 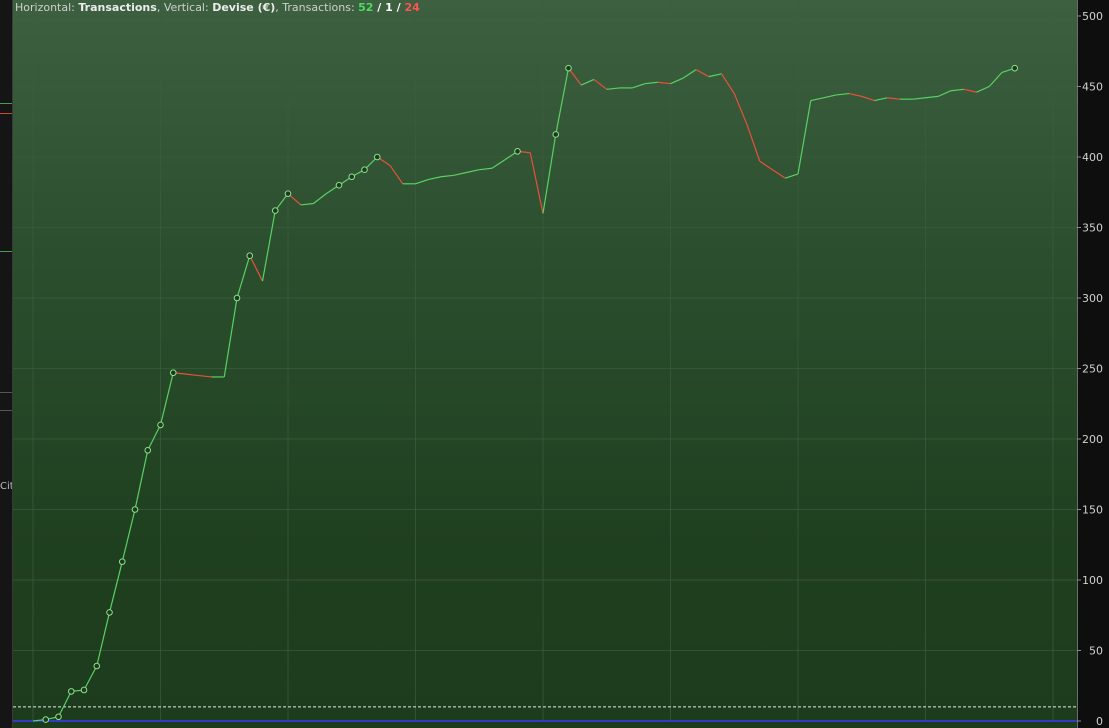 What do you see at coordinates (1092, 87) in the screenshot?
I see `y-tick-label: 450` at bounding box center [1092, 87].